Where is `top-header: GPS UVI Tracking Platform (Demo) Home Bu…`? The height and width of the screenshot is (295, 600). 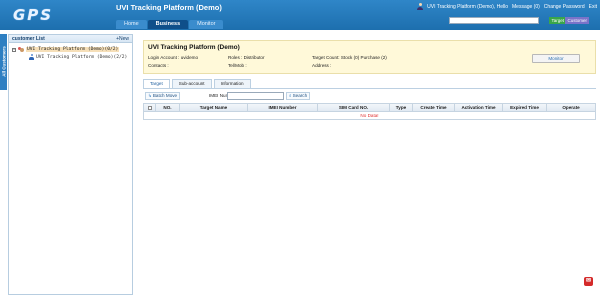
top-header: GPS UVI Tracking Platform (Demo) Home Bu… is located at coordinates (300, 15).